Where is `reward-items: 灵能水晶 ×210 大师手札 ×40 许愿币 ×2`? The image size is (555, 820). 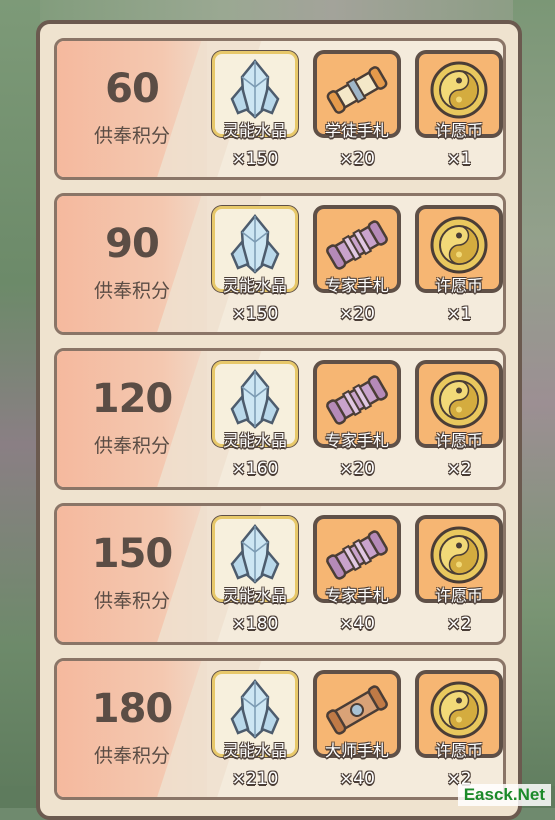 reward-items: 灵能水晶 ×210 大师手札 ×40 许愿币 ×2 is located at coordinates (357, 733).